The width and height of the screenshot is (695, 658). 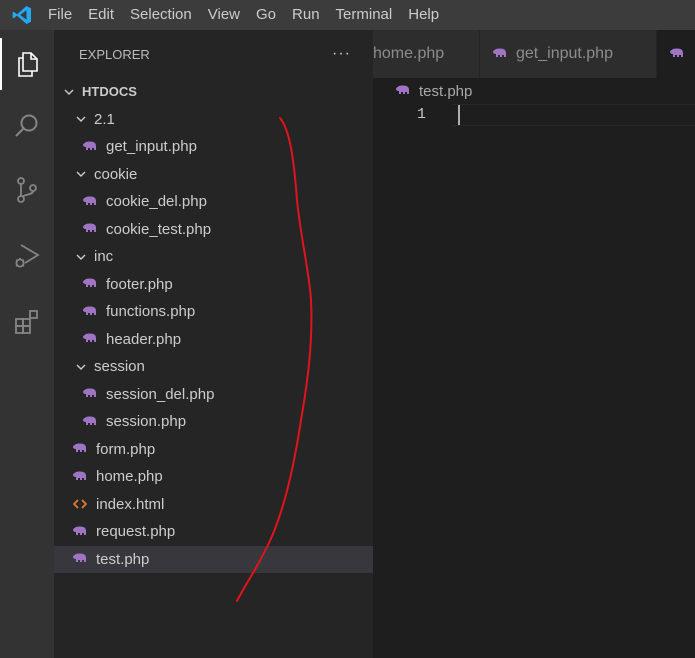 I want to click on activity-bar, so click(x=27, y=344).